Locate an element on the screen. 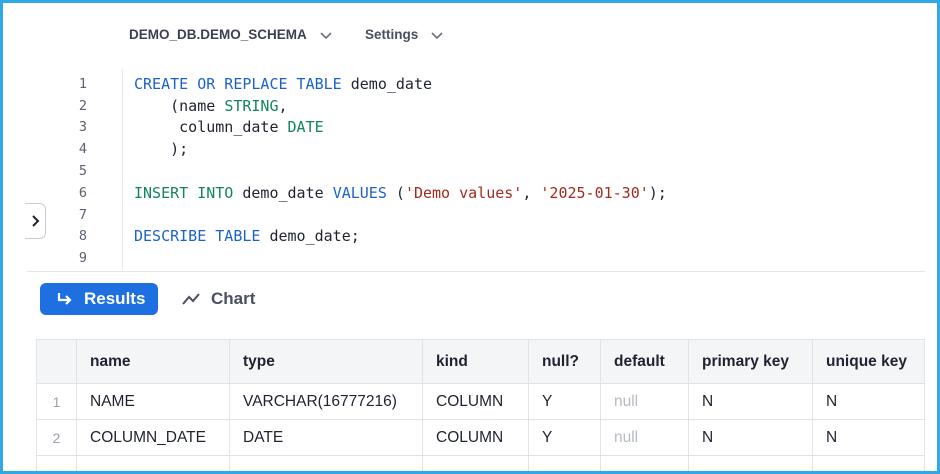  code-keyword: INSERT INTO is located at coordinates (184, 193).